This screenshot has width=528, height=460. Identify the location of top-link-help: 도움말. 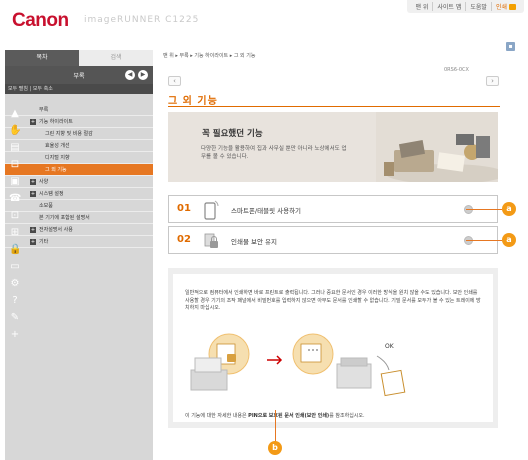
(478, 6).